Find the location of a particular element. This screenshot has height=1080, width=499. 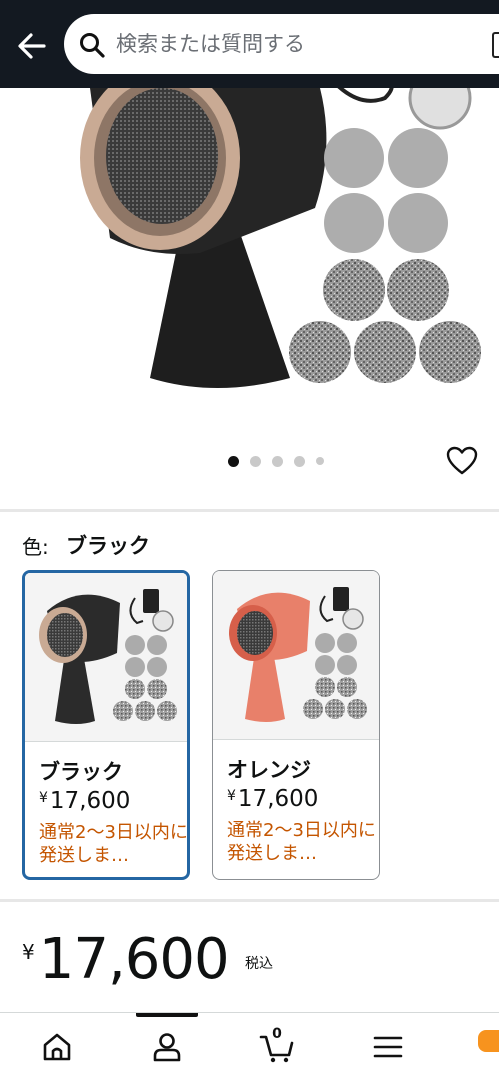

menu-icon is located at coordinates (388, 1047).